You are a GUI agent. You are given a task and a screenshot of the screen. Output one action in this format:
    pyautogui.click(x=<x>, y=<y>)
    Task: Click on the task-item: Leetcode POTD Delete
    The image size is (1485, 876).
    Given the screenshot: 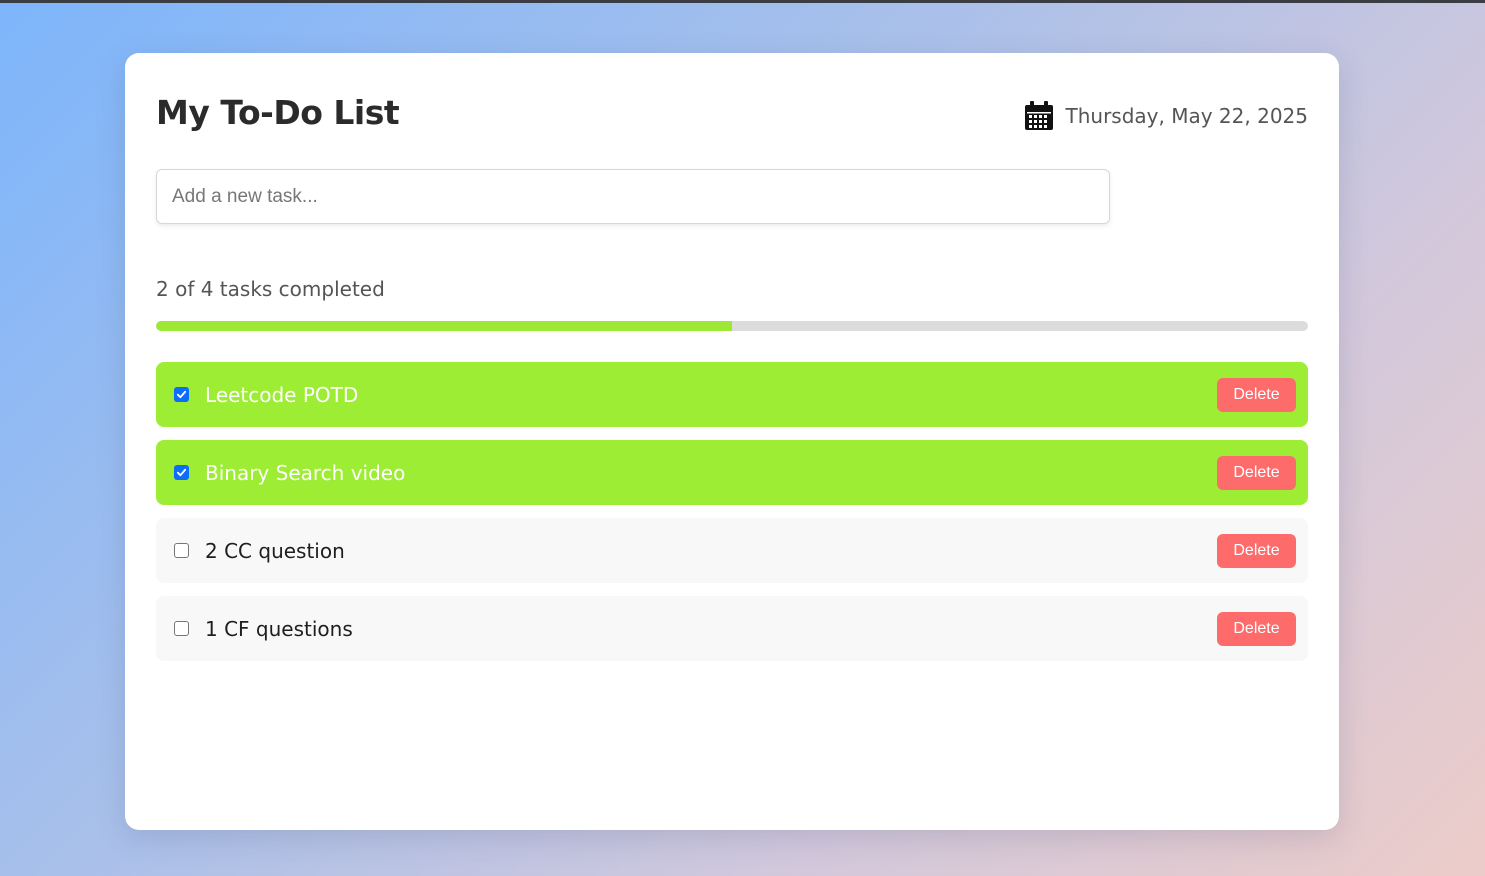 What is the action you would take?
    pyautogui.click(x=732, y=394)
    